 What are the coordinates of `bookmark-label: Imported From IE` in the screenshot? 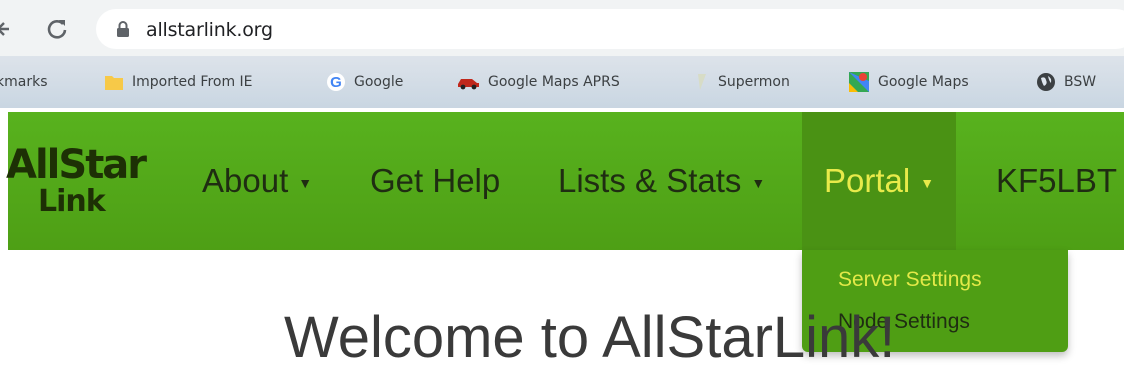 It's located at (192, 82).